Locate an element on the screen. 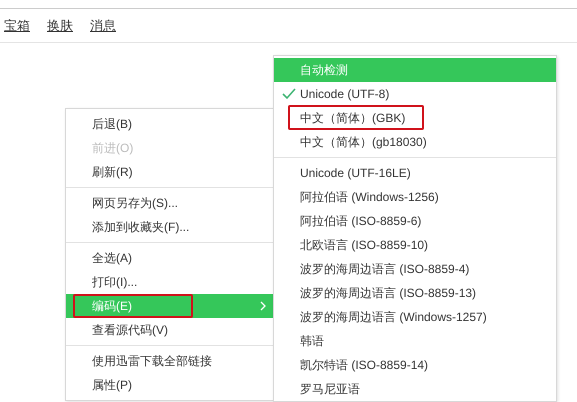  menu-bar-item: 消息 is located at coordinates (103, 25).